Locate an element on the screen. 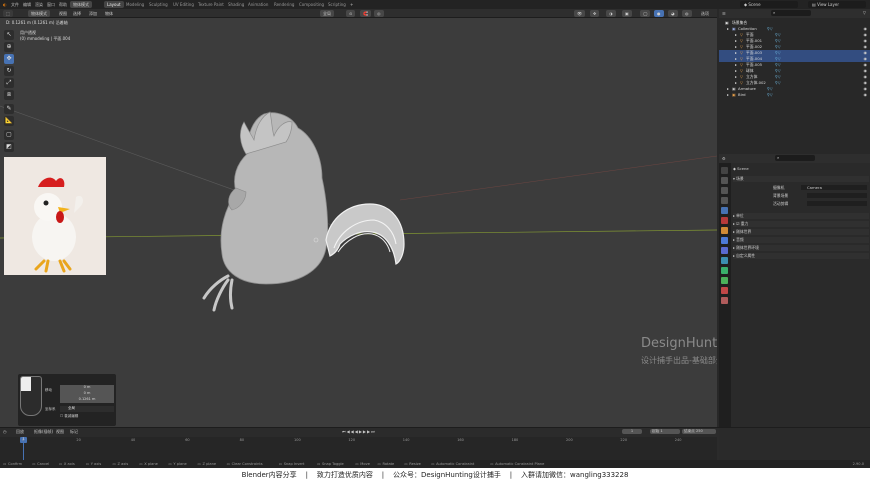  gravity-panel: ▸ ☑ 重力 is located at coordinates (801, 224).